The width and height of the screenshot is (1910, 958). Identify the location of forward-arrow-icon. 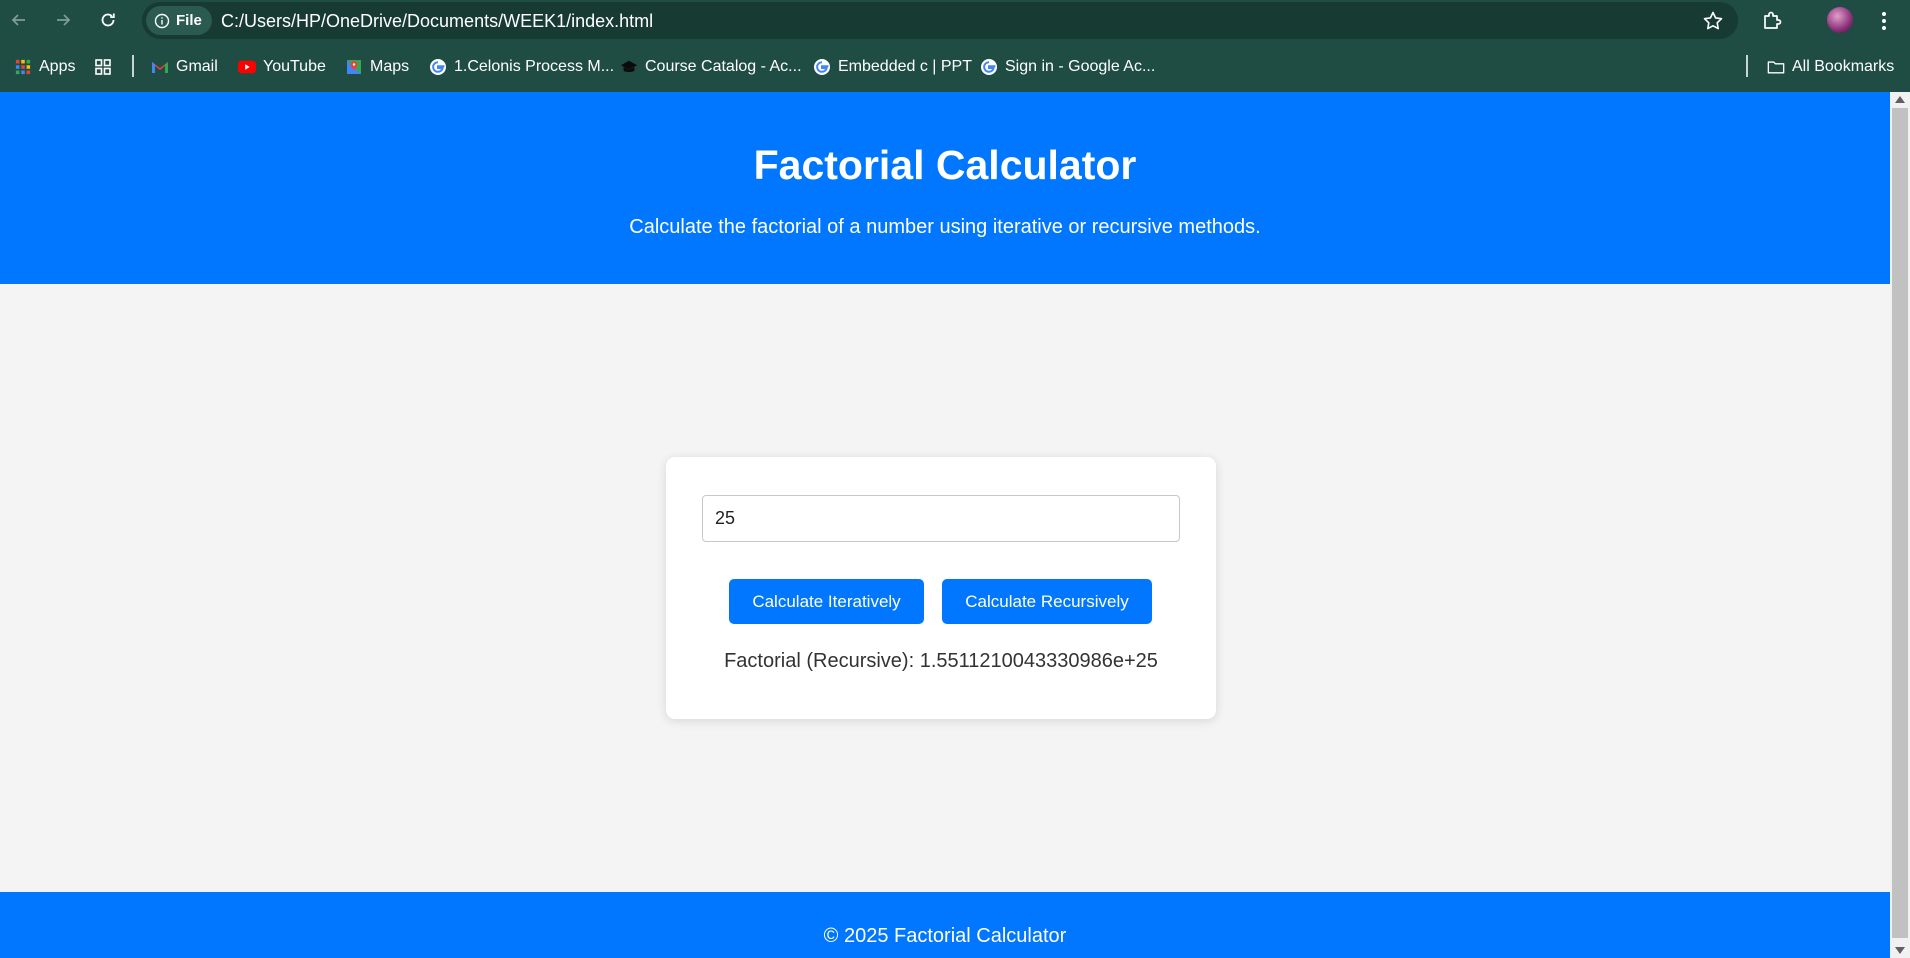
(64, 20).